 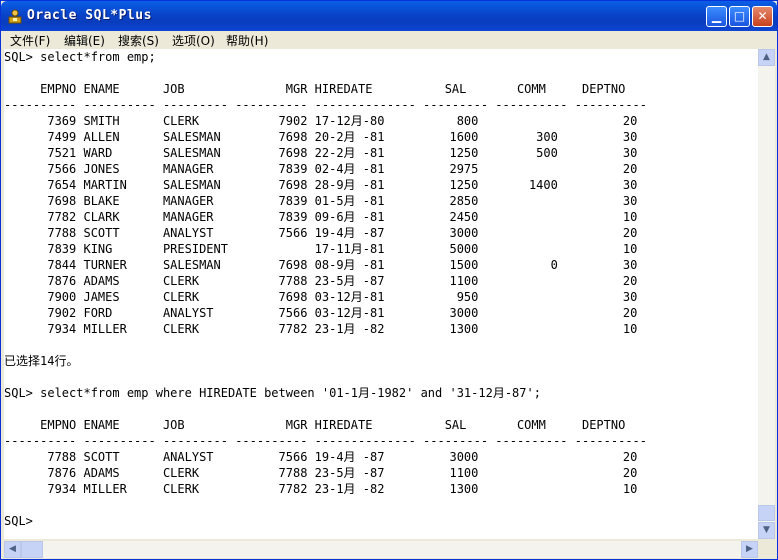 I want to click on console-line: SQL>, so click(x=18, y=521).